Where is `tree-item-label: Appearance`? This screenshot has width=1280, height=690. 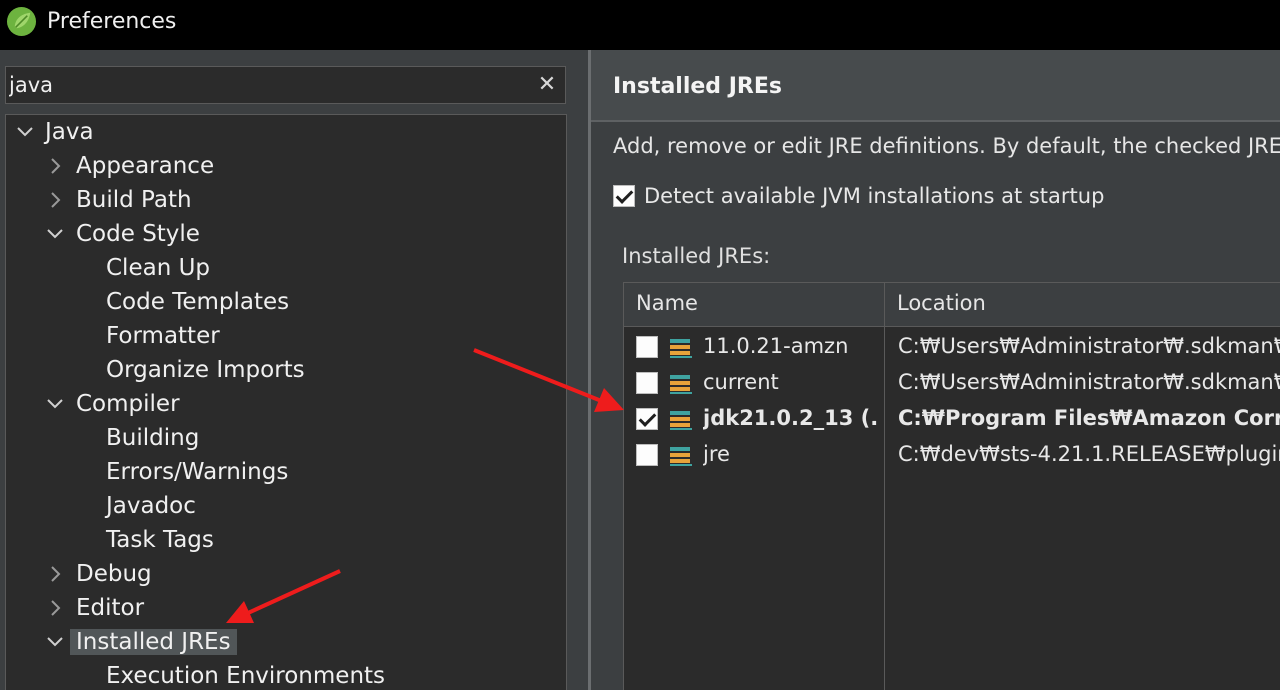
tree-item-label: Appearance is located at coordinates (145, 166).